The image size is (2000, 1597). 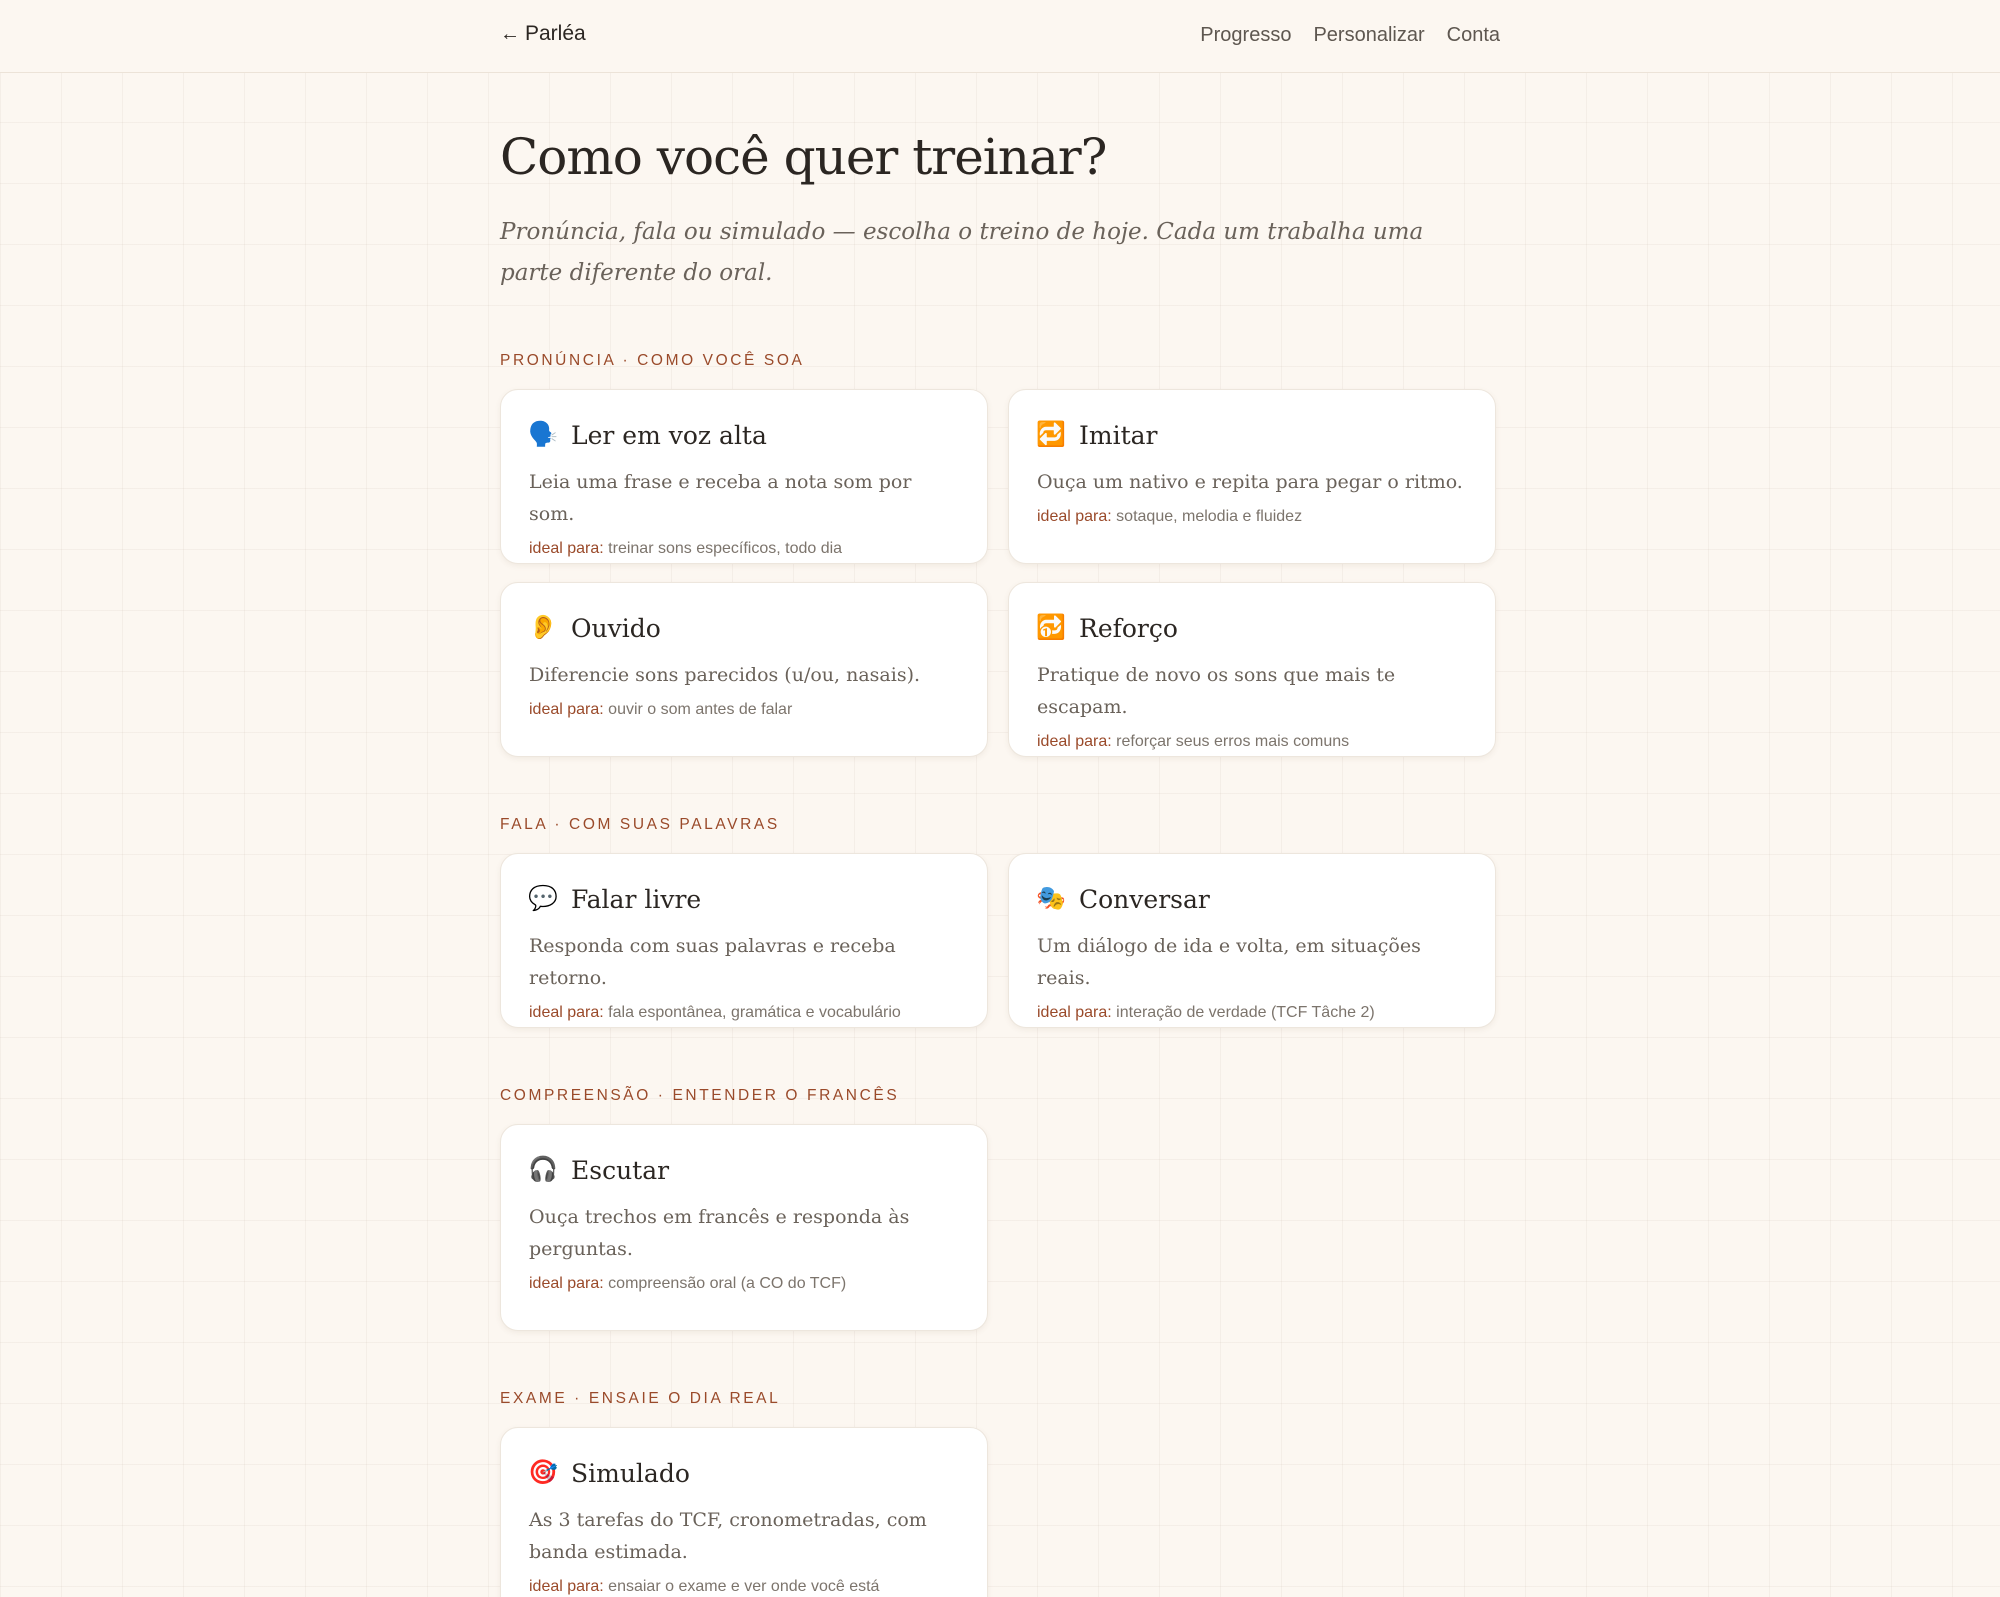 I want to click on ideal-value: ensaiar o exame e ver onde você está, so click(x=744, y=1586).